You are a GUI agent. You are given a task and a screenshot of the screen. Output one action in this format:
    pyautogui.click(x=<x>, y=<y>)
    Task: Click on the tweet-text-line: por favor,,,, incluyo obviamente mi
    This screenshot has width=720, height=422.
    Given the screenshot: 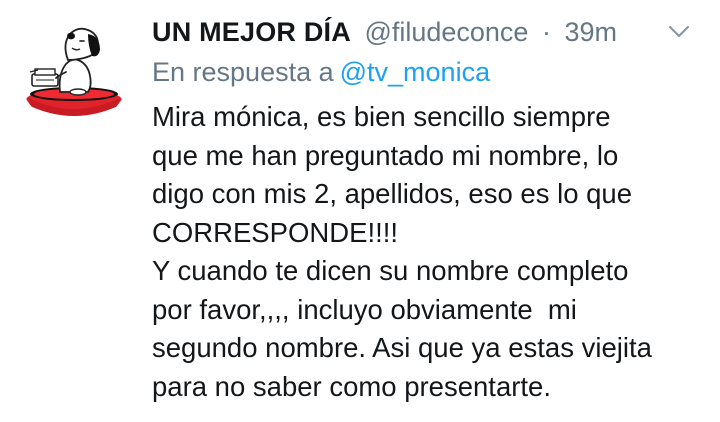 What is the action you would take?
    pyautogui.click(x=364, y=309)
    